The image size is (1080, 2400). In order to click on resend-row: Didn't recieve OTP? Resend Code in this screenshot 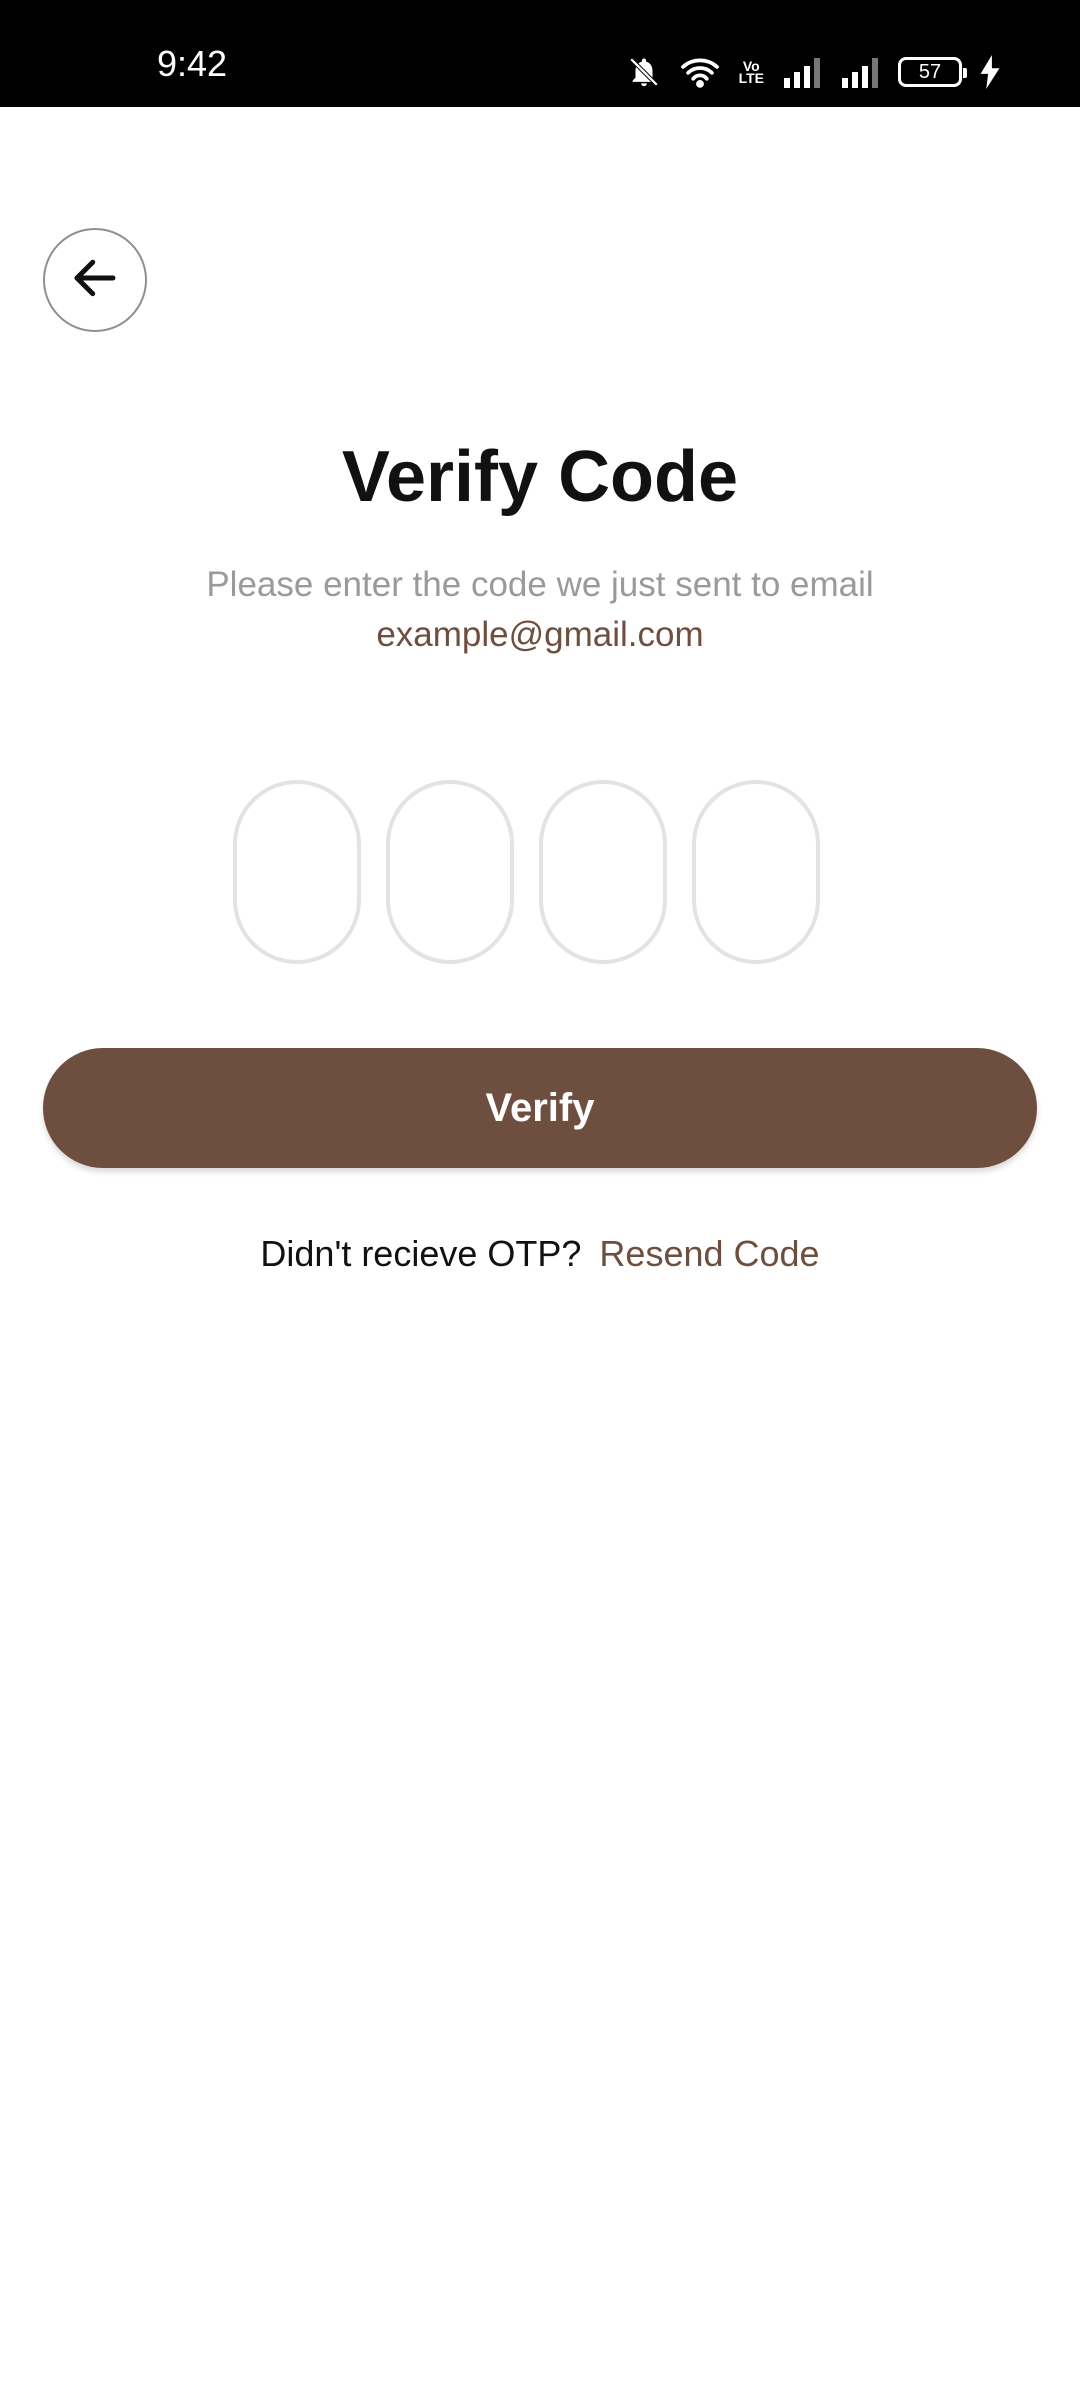, I will do `click(540, 1253)`.